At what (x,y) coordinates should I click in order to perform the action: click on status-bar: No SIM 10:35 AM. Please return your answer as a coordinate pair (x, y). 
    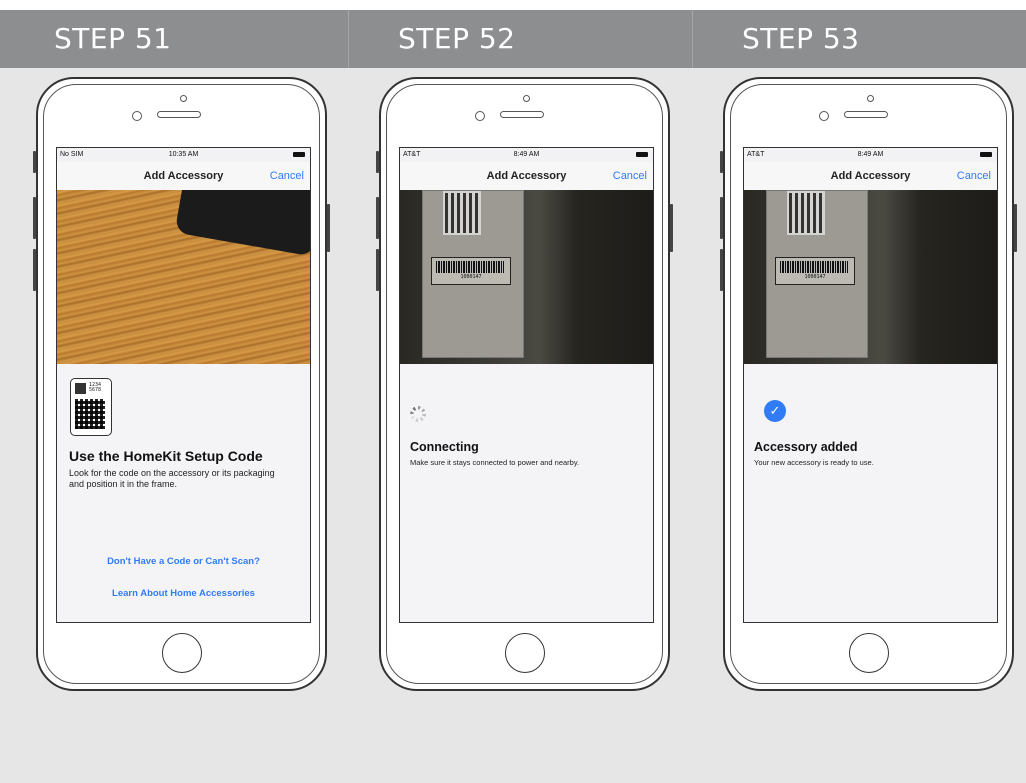
    Looking at the image, I should click on (183, 155).